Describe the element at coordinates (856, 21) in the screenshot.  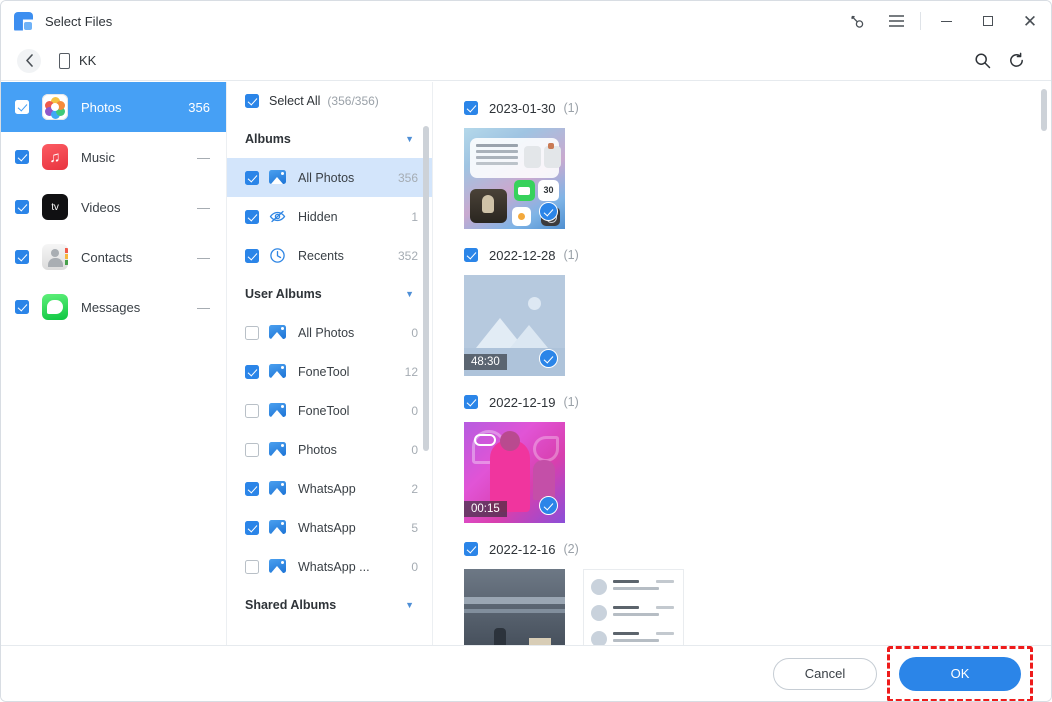
I see `key-icon` at that location.